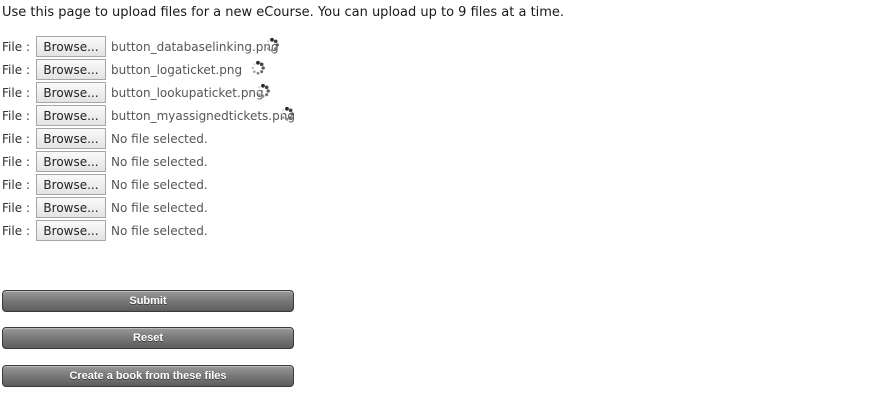 The width and height of the screenshot is (878, 394). I want to click on submit-button: Submit, so click(148, 301).